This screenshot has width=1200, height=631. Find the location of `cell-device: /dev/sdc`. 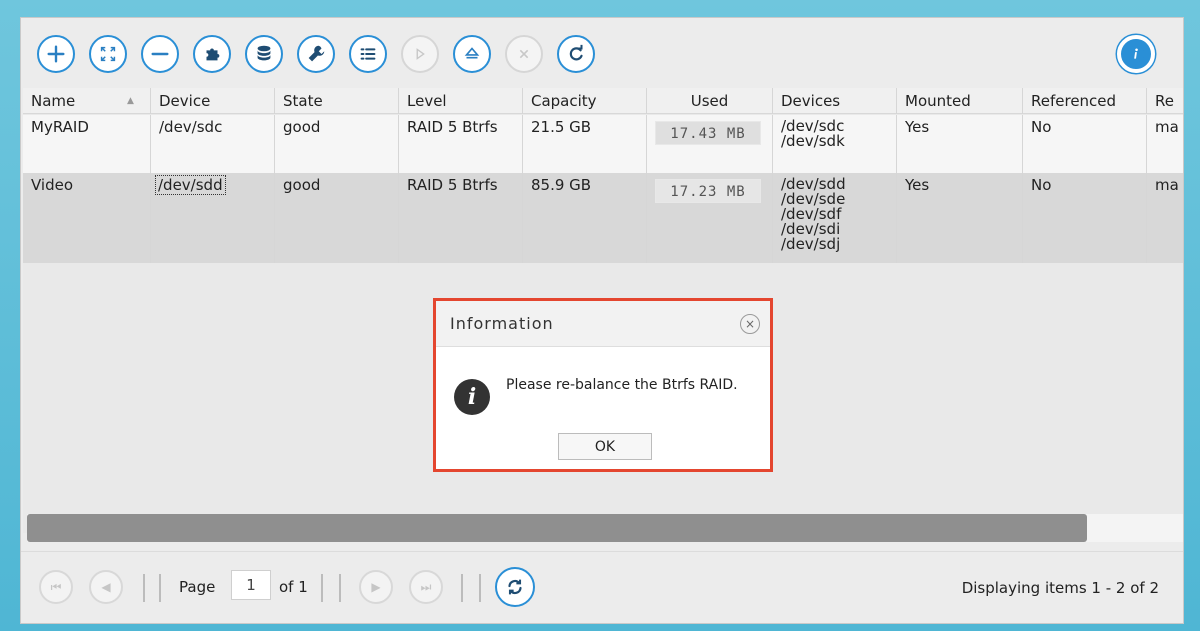

cell-device: /dev/sdc is located at coordinates (213, 144).